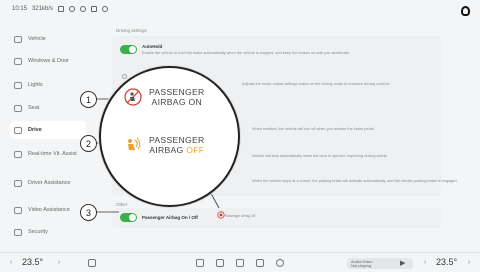 The height and width of the screenshot is (272, 480). Describe the element at coordinates (220, 263) in the screenshot. I see `fan-icon` at that location.